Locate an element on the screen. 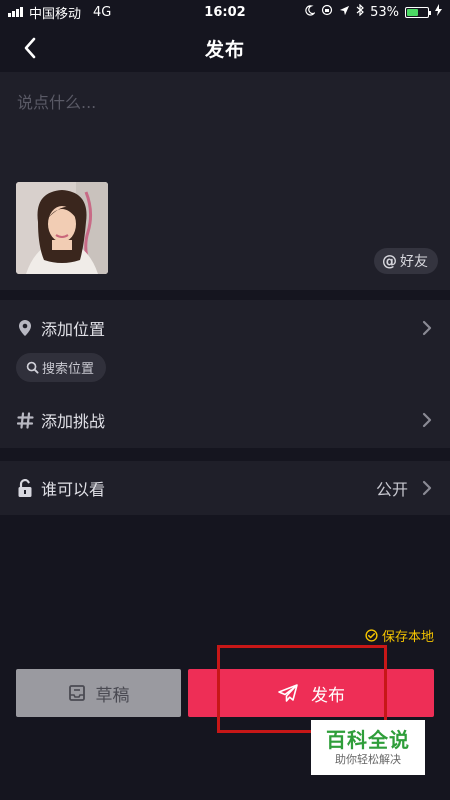 The height and width of the screenshot is (800, 450). watermark-logo: 百科全说 助你轻松解决 is located at coordinates (368, 747).